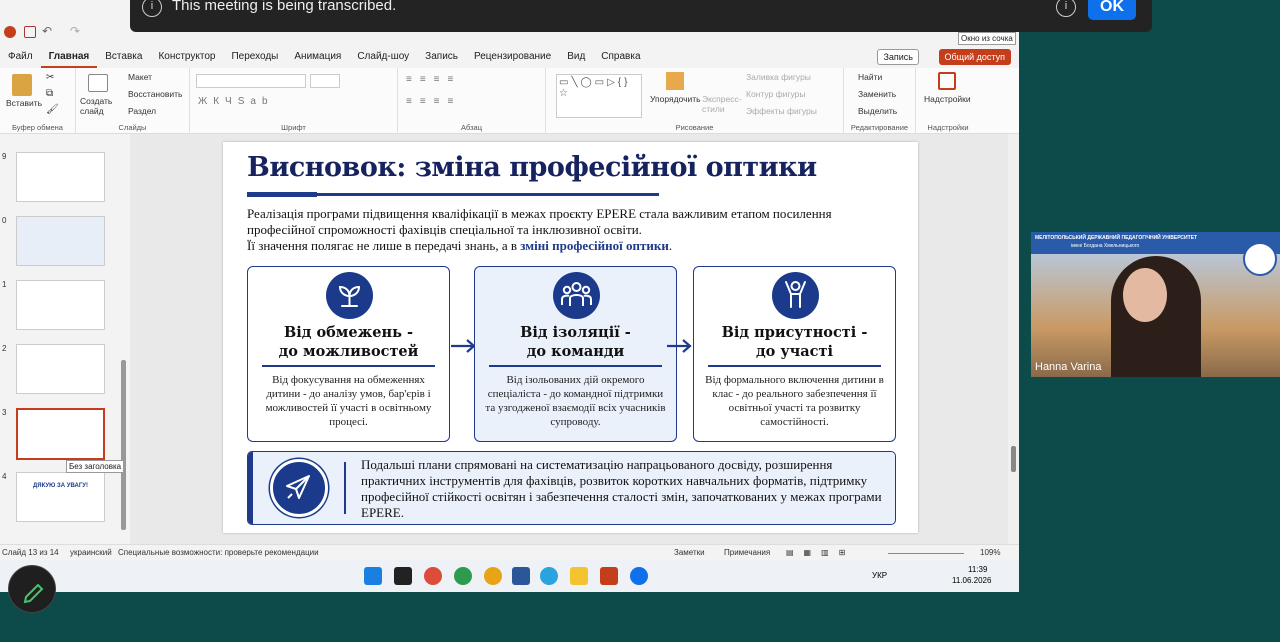 The height and width of the screenshot is (642, 1280). What do you see at coordinates (30, 552) in the screenshot?
I see `slide-counter: Слайд 13 из 14` at bounding box center [30, 552].